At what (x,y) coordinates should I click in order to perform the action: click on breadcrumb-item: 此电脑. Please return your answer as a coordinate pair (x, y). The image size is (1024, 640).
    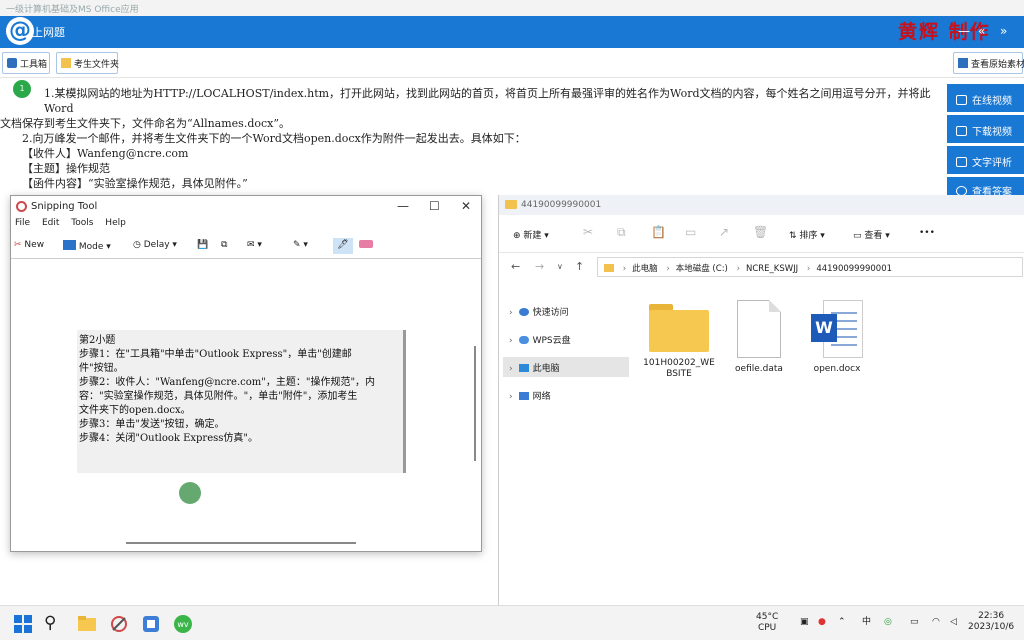
    Looking at the image, I should click on (645, 269).